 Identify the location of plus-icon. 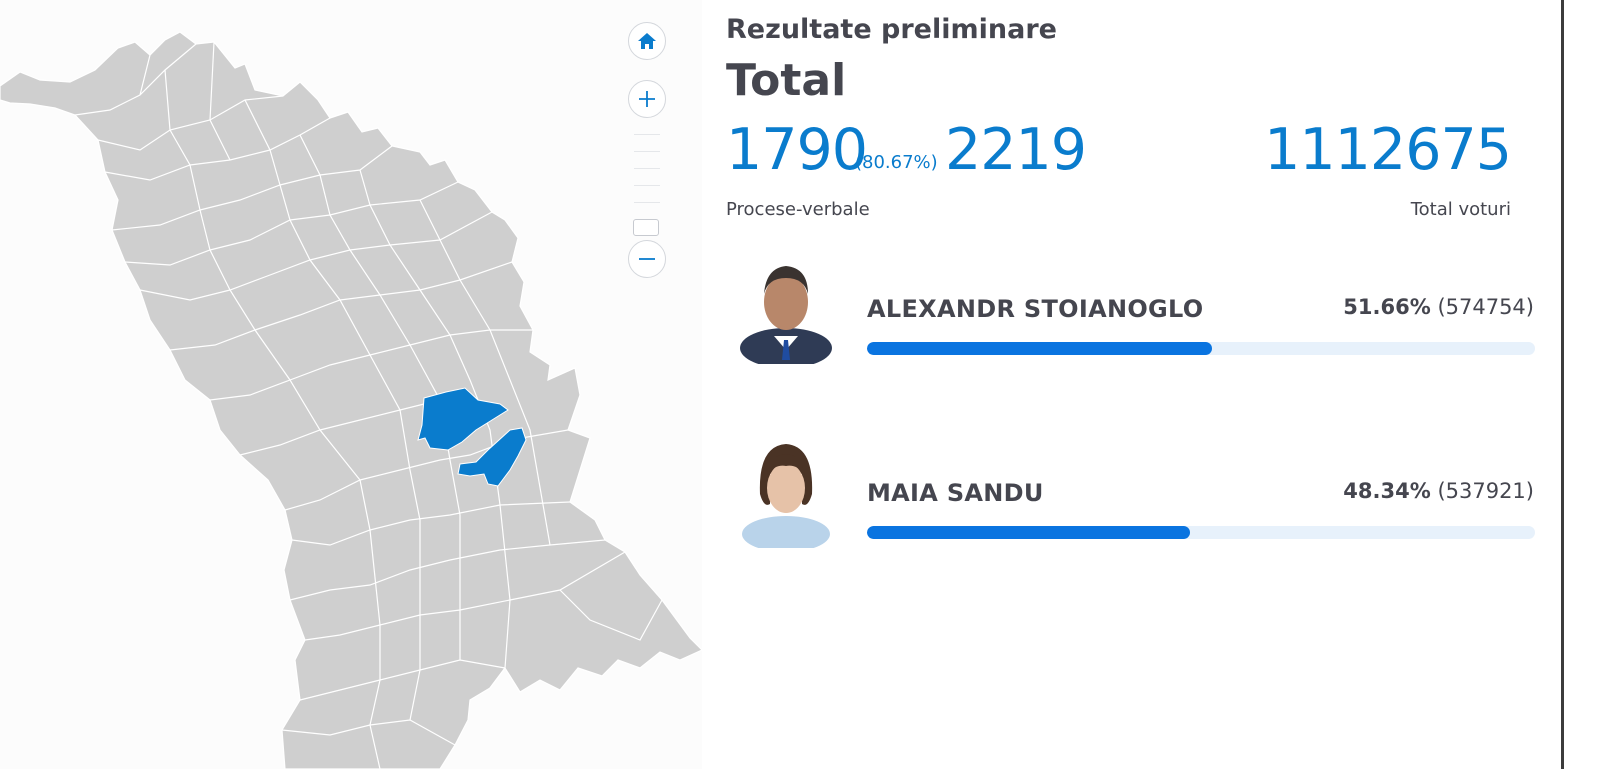
(647, 99).